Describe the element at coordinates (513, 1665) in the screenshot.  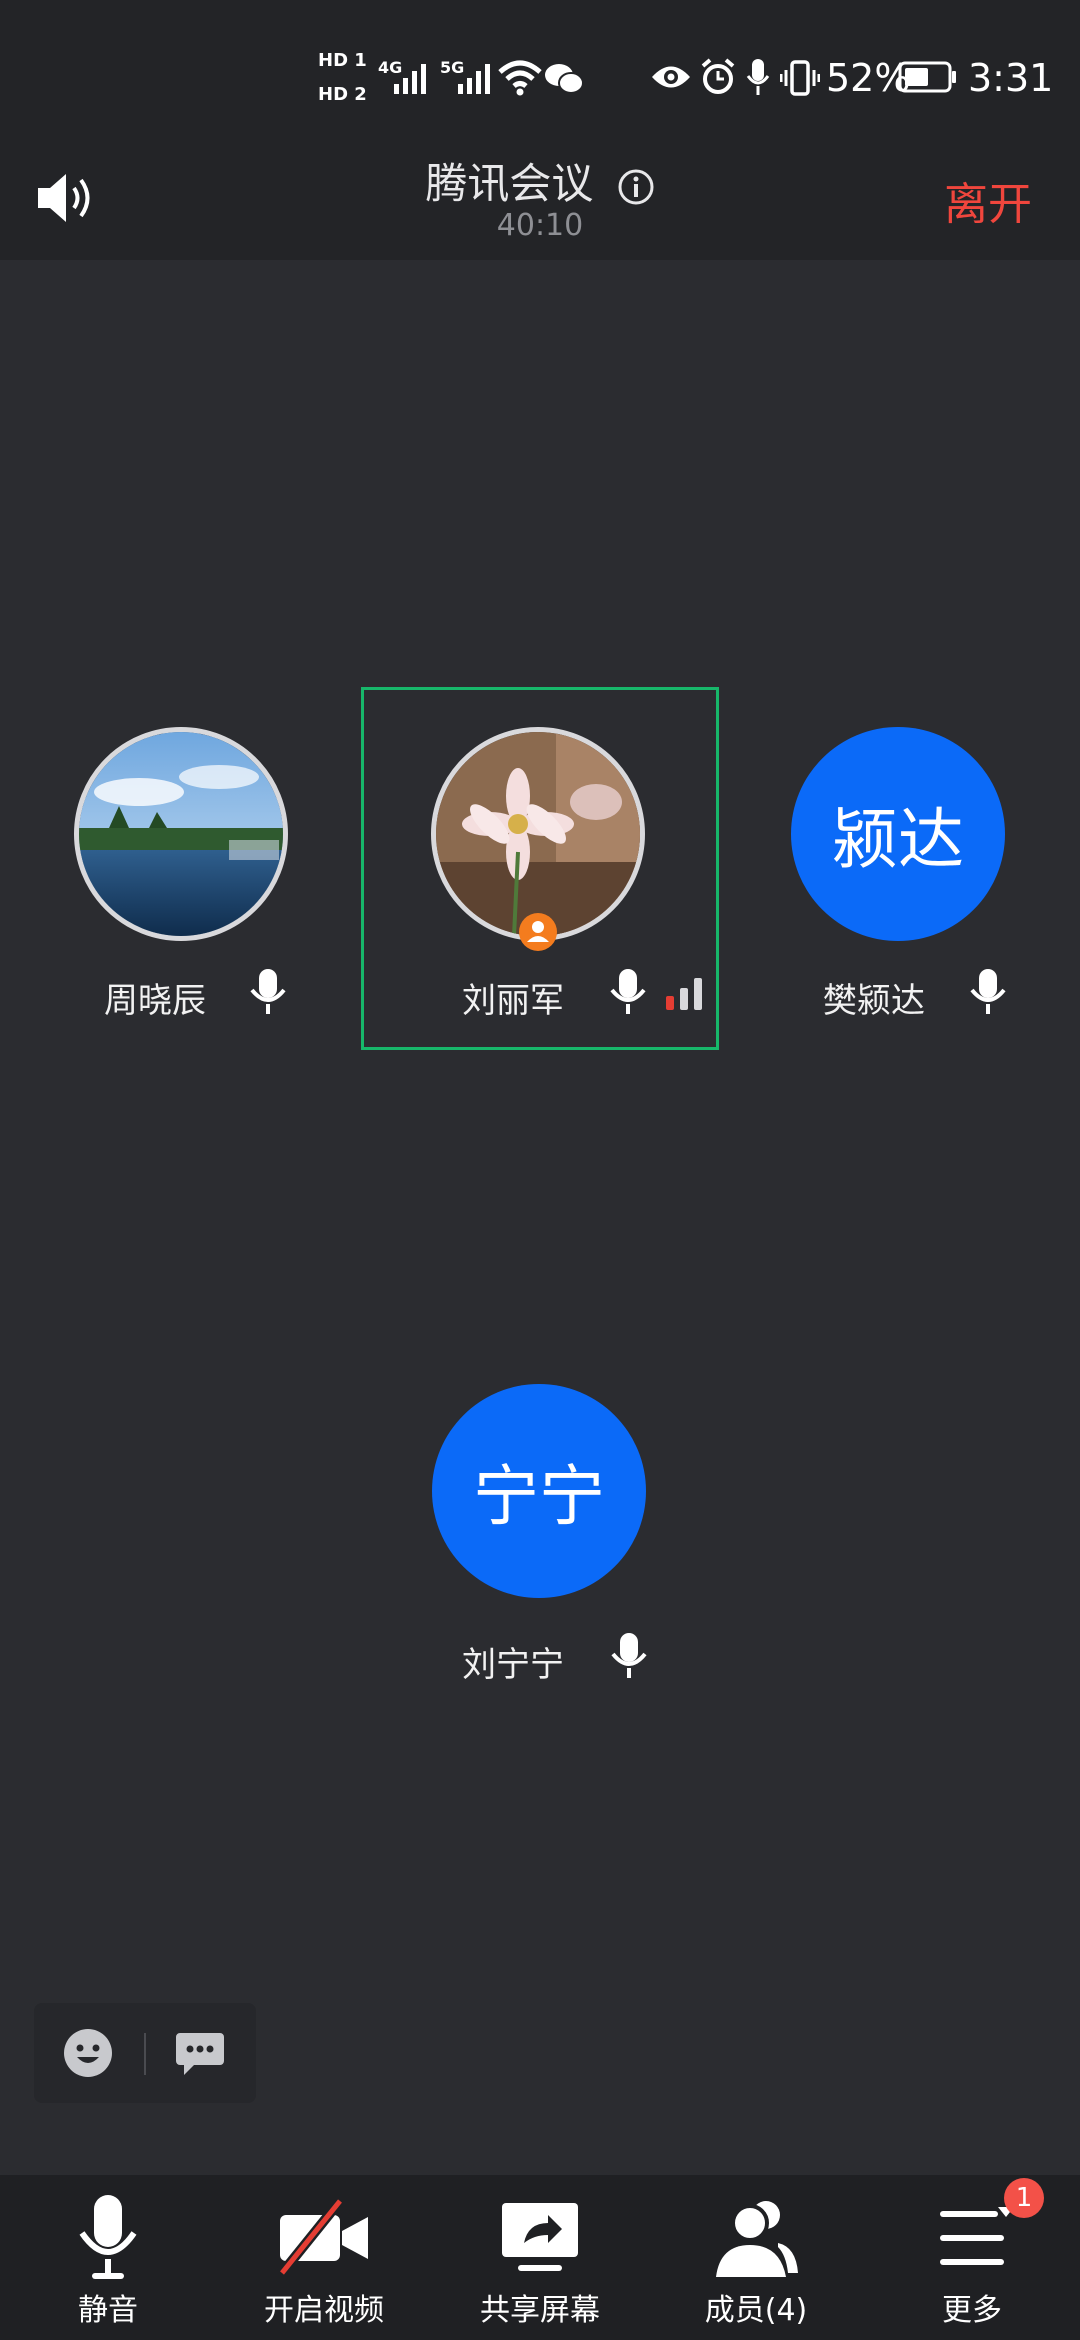
I see `participant-name: 刘宁宁` at that location.